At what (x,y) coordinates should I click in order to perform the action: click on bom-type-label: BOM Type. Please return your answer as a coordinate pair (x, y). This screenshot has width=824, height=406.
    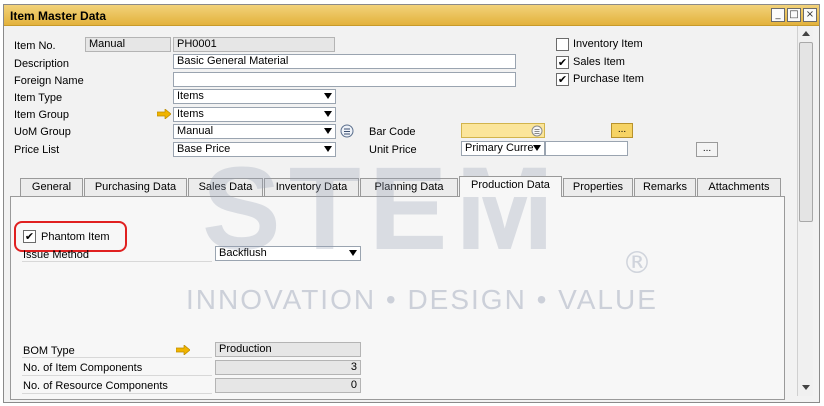
    Looking at the image, I should click on (49, 351).